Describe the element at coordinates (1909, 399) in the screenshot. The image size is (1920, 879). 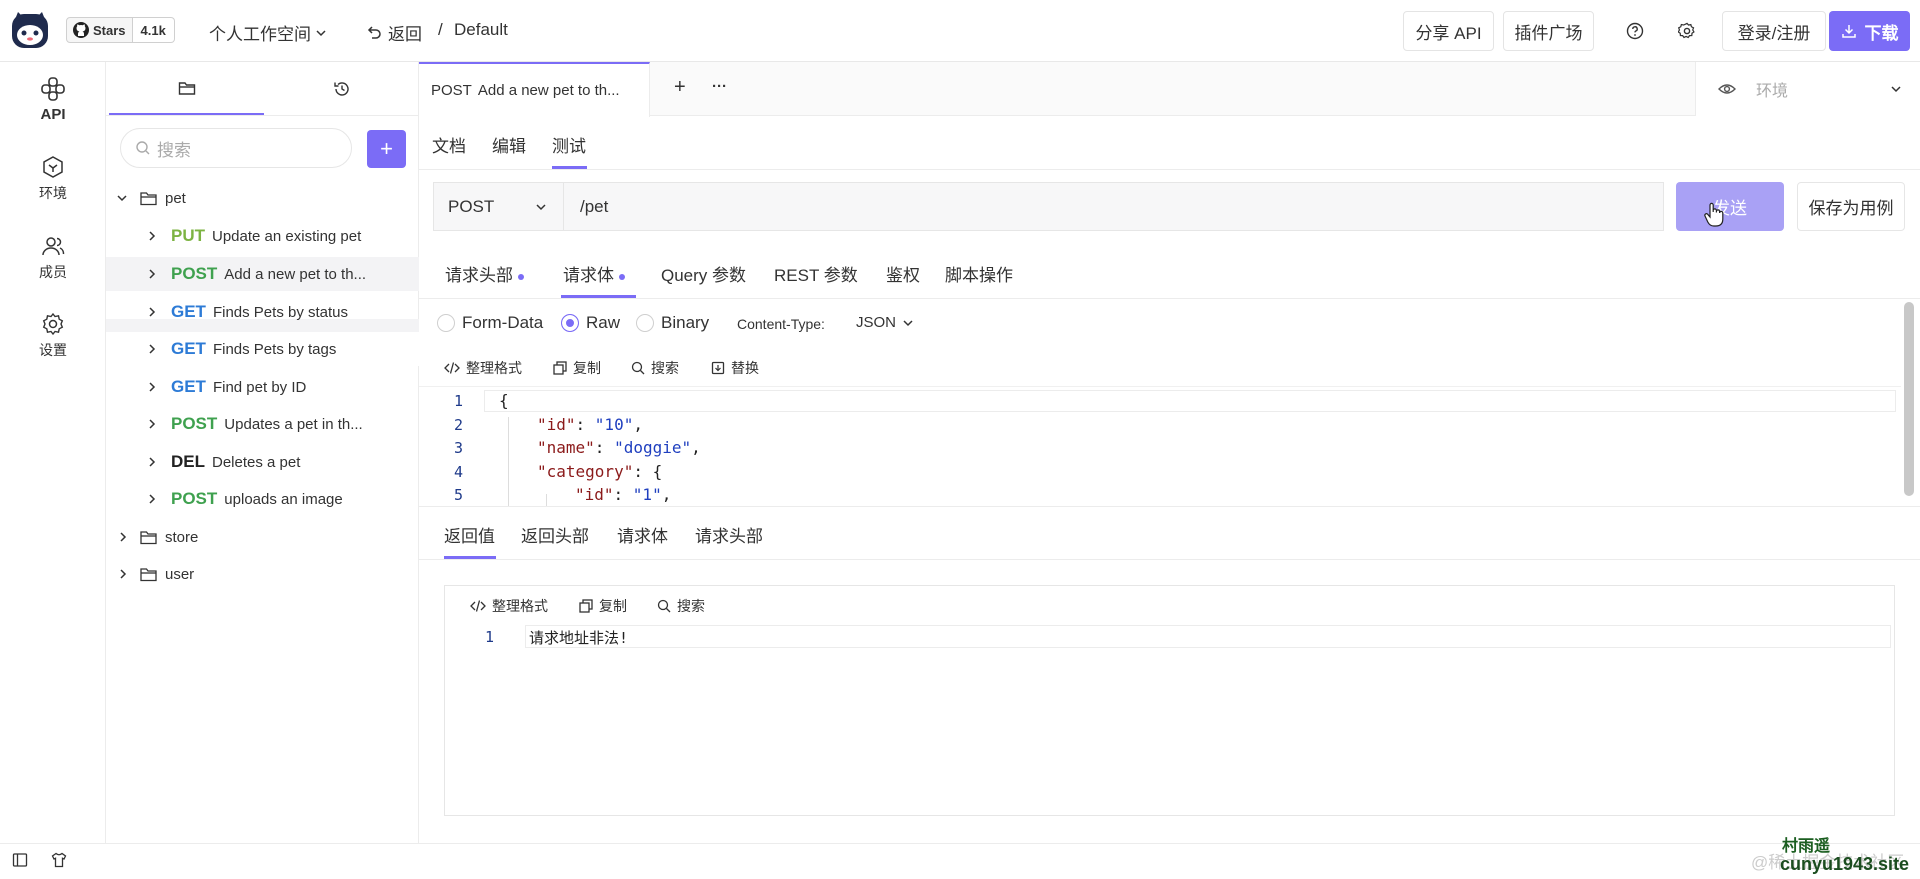
I see `editor-scrollbar` at that location.